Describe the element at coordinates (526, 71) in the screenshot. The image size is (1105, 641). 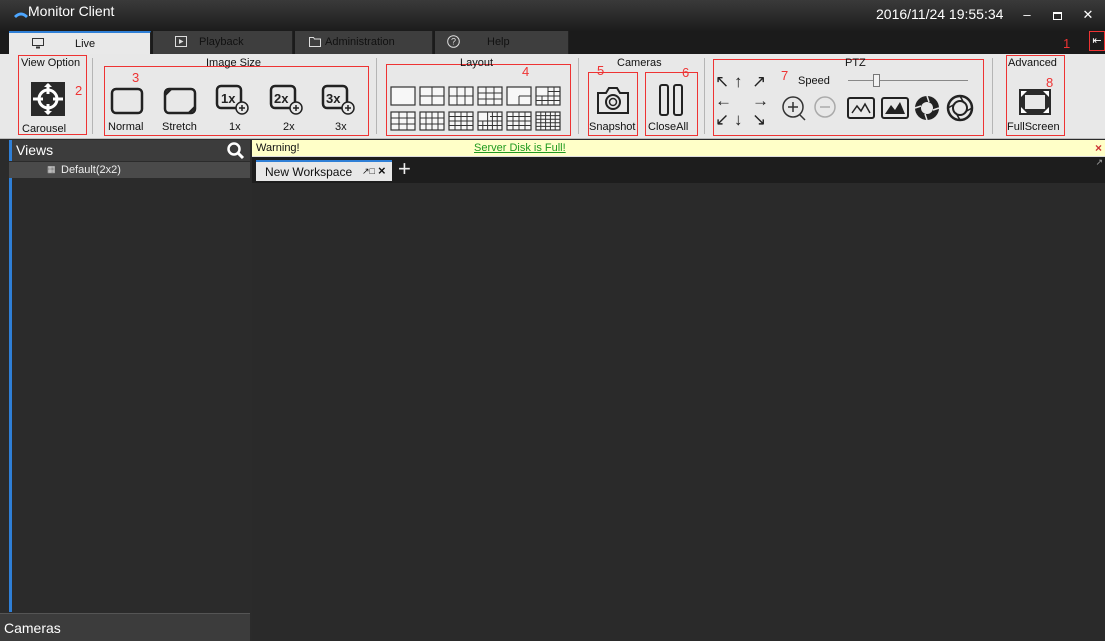
I see `annotation-4: 4` at that location.